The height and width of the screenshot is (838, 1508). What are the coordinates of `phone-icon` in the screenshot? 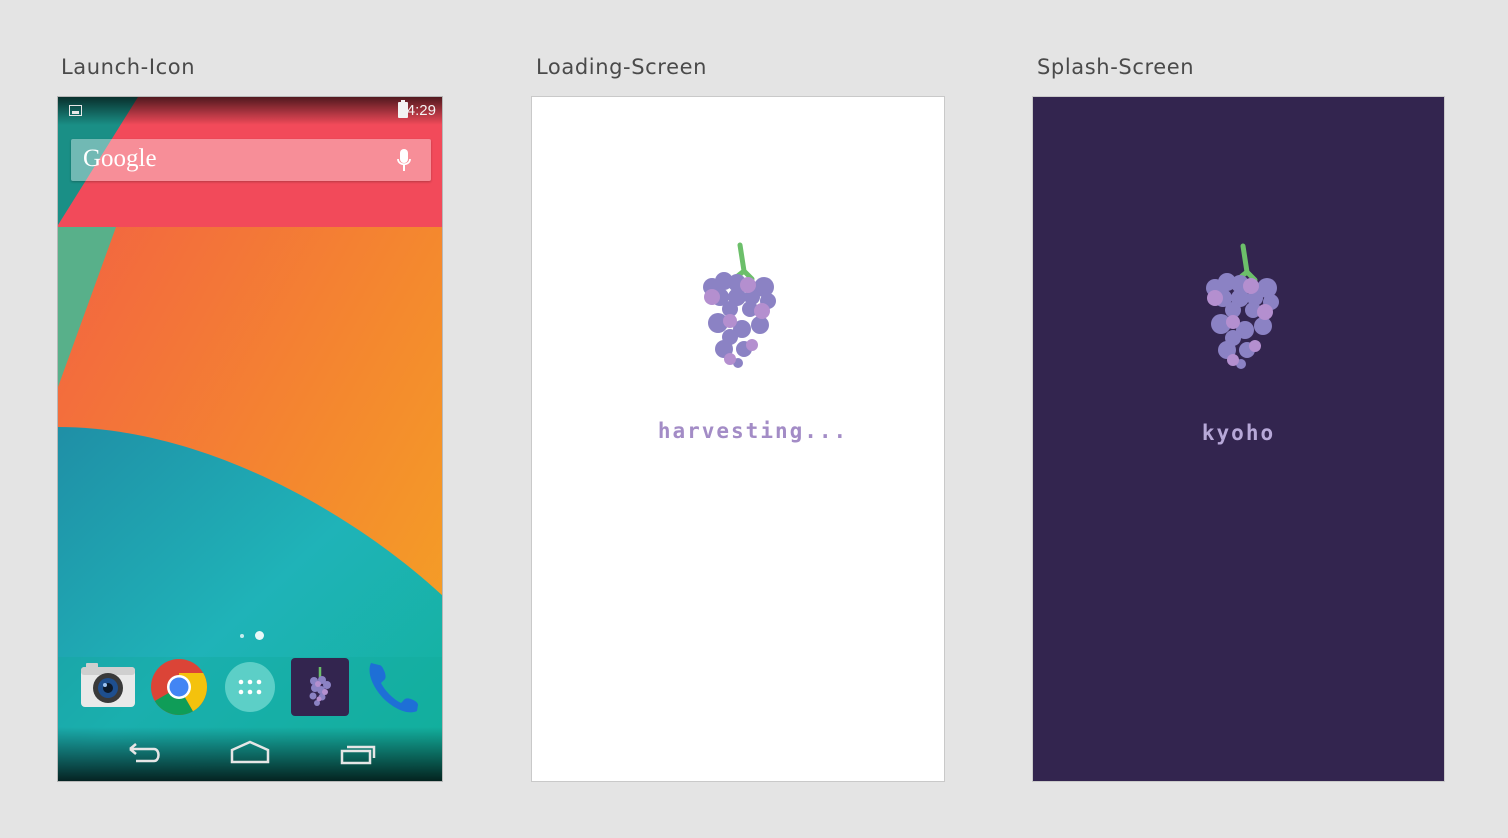 It's located at (391, 687).